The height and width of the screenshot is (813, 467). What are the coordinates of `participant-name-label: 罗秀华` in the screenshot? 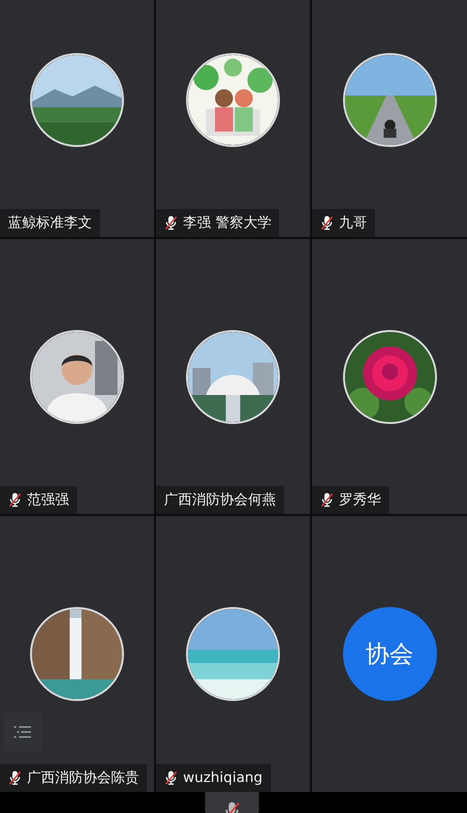 It's located at (350, 500).